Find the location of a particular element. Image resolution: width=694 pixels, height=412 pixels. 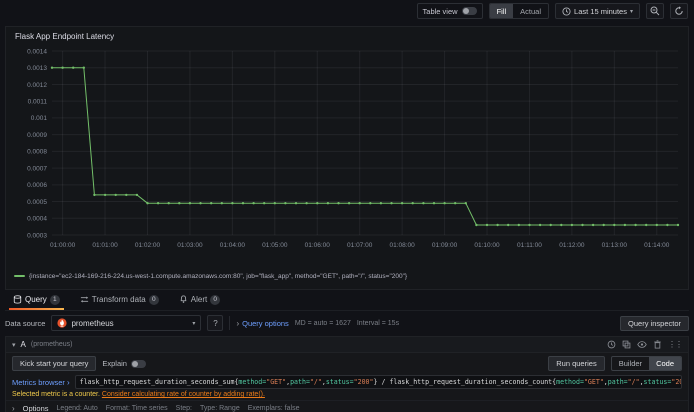

duplicate-icon is located at coordinates (626, 344).